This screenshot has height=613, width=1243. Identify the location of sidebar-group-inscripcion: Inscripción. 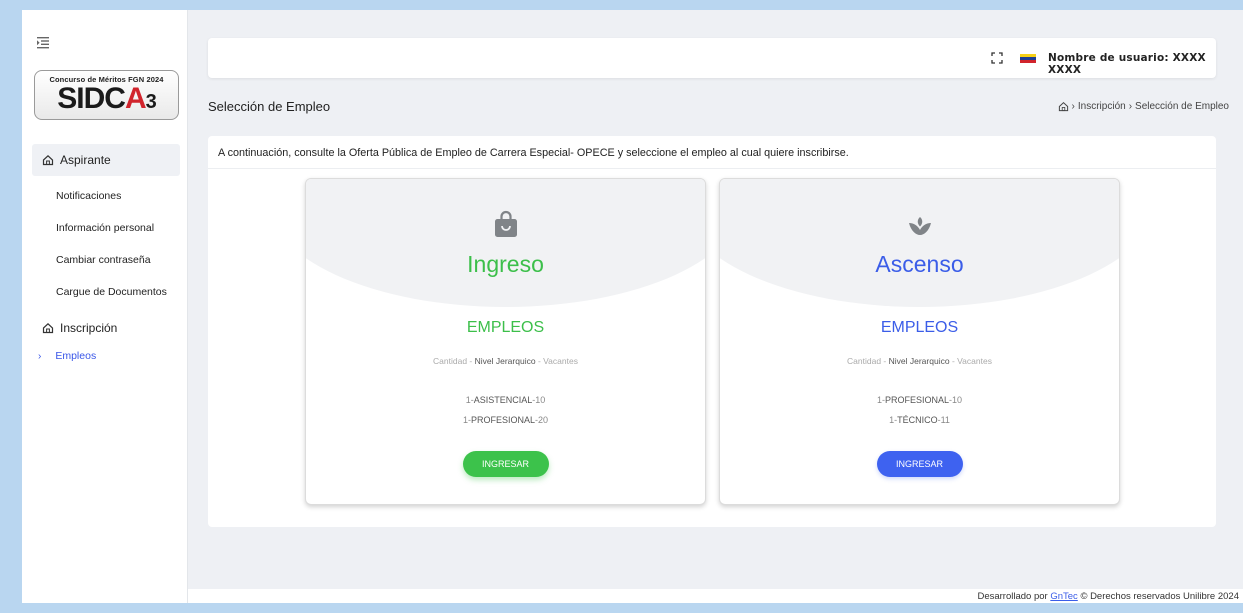
(106, 328).